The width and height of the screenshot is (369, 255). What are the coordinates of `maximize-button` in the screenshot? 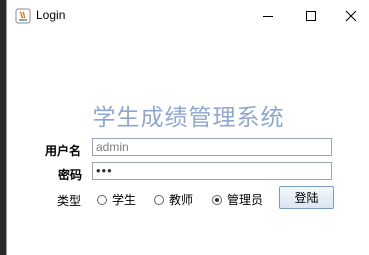 It's located at (311, 15).